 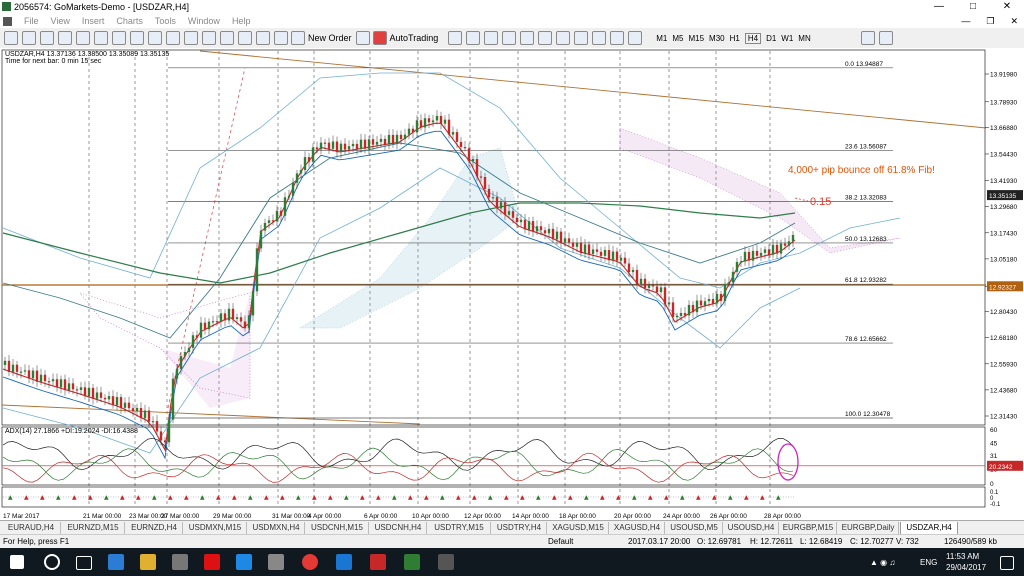 What do you see at coordinates (787, 38) in the screenshot?
I see `tf-w1: W1` at bounding box center [787, 38].